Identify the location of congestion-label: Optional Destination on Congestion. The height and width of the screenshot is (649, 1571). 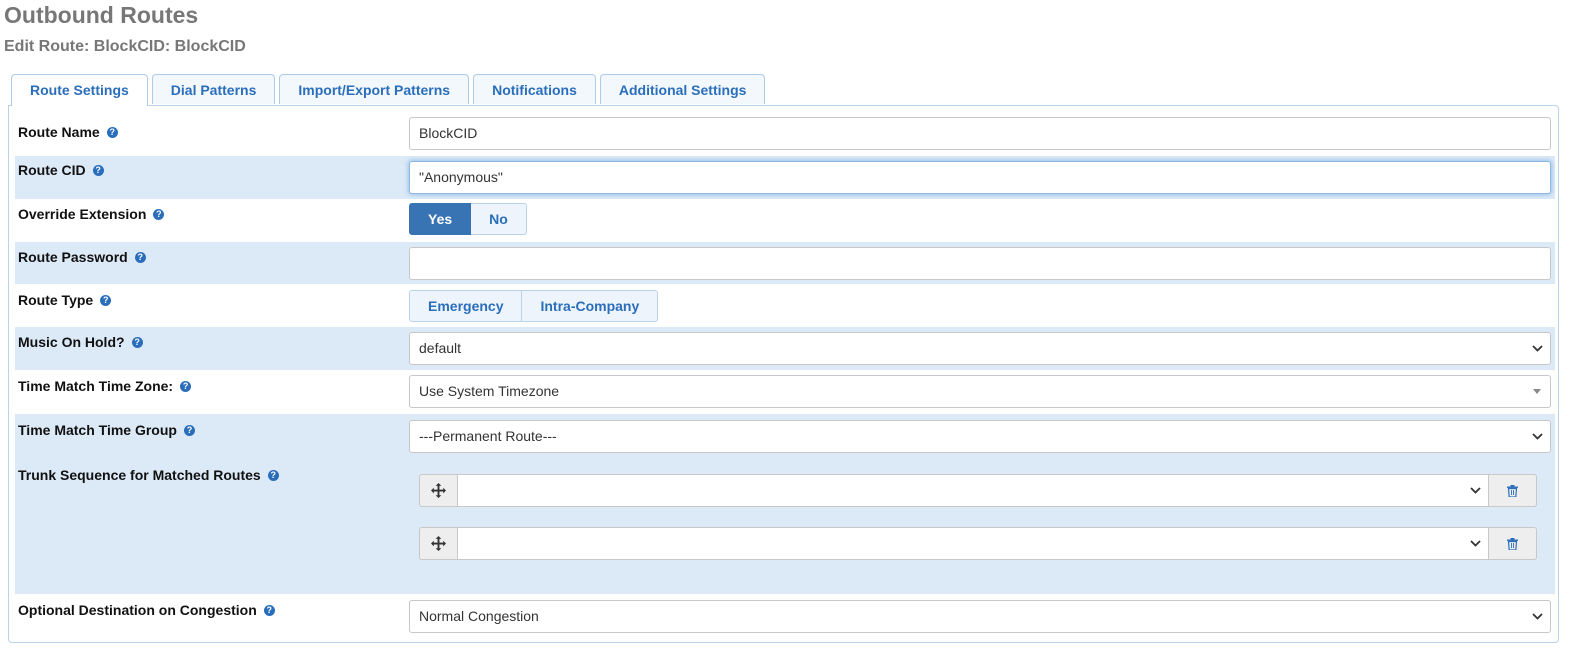
(137, 610).